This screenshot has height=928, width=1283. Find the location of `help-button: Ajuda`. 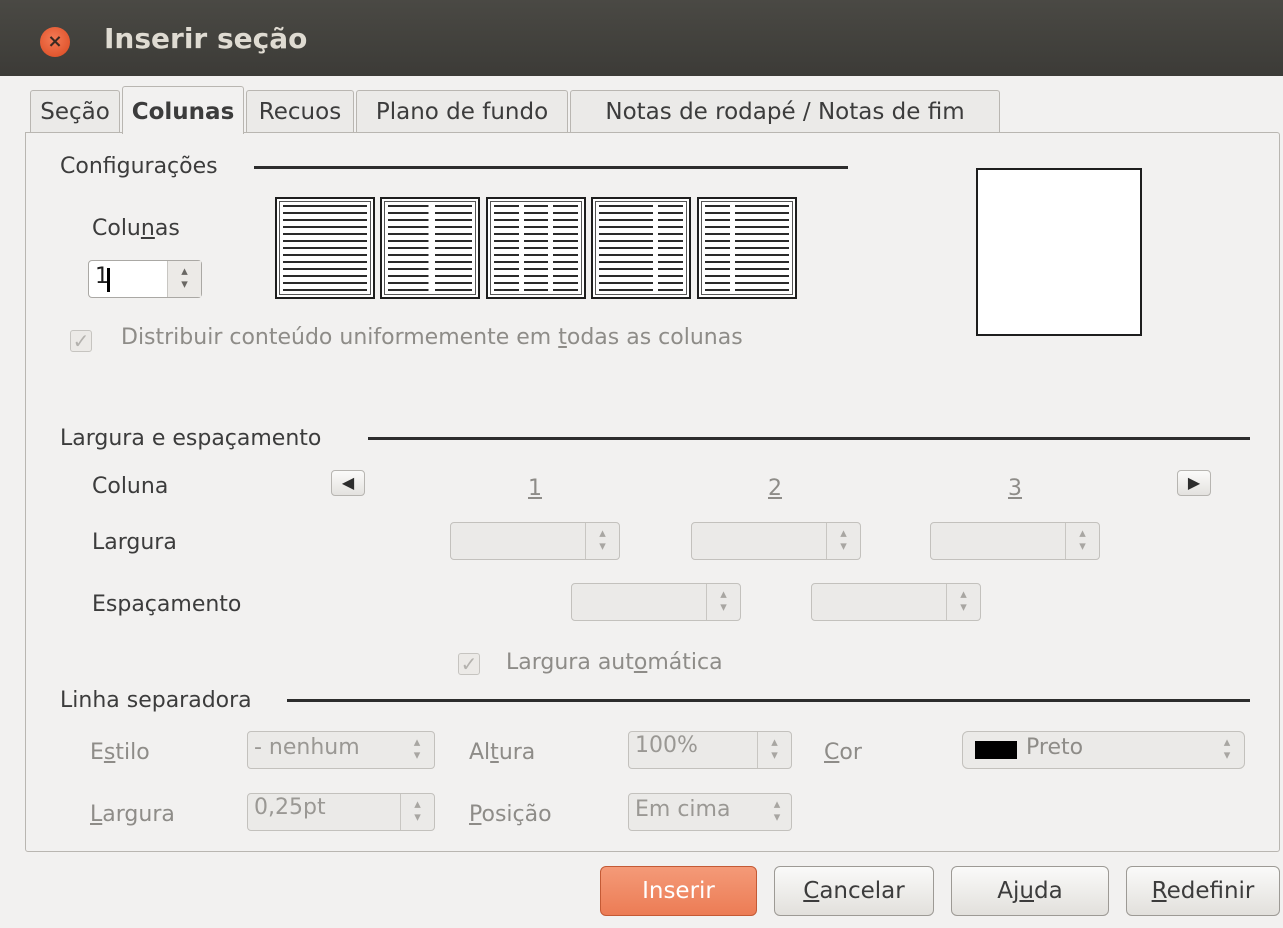

help-button: Ajuda is located at coordinates (1030, 891).